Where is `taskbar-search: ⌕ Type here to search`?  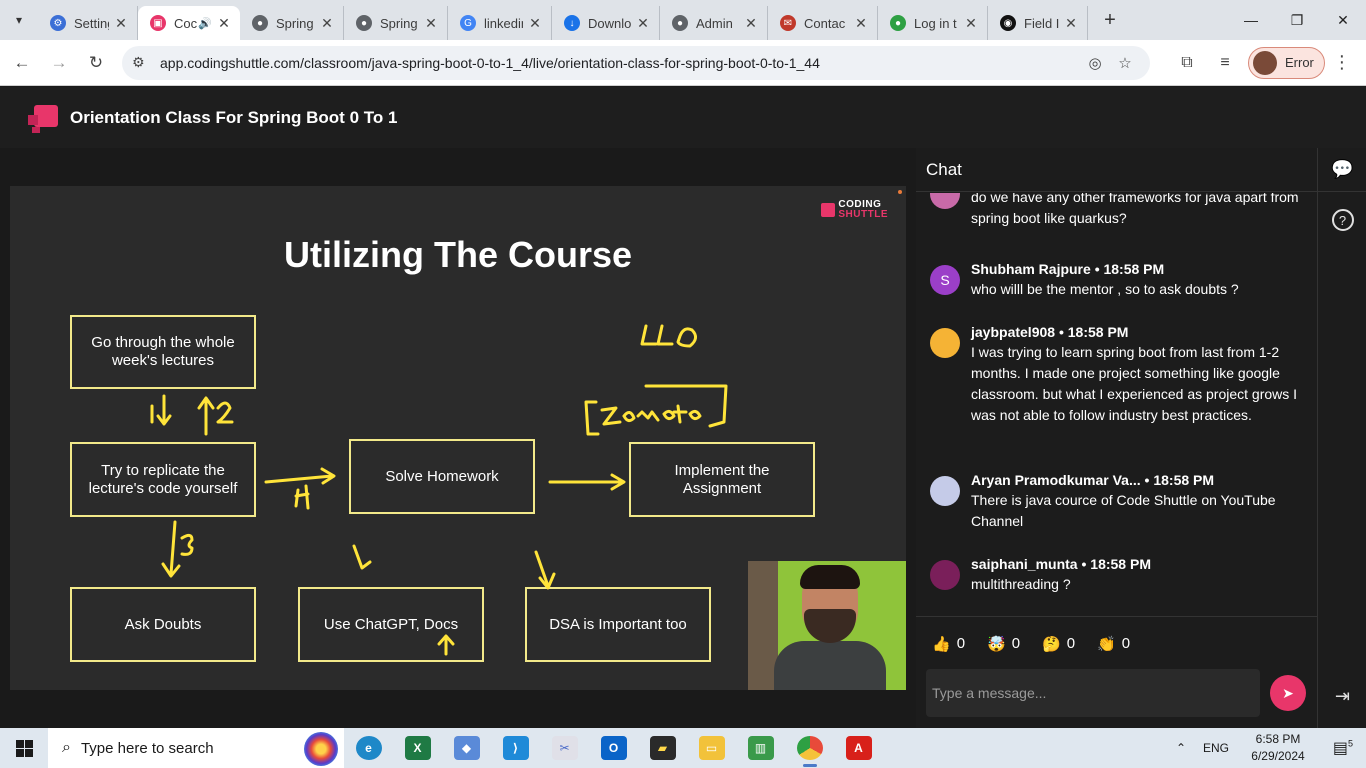 taskbar-search: ⌕ Type here to search is located at coordinates (196, 748).